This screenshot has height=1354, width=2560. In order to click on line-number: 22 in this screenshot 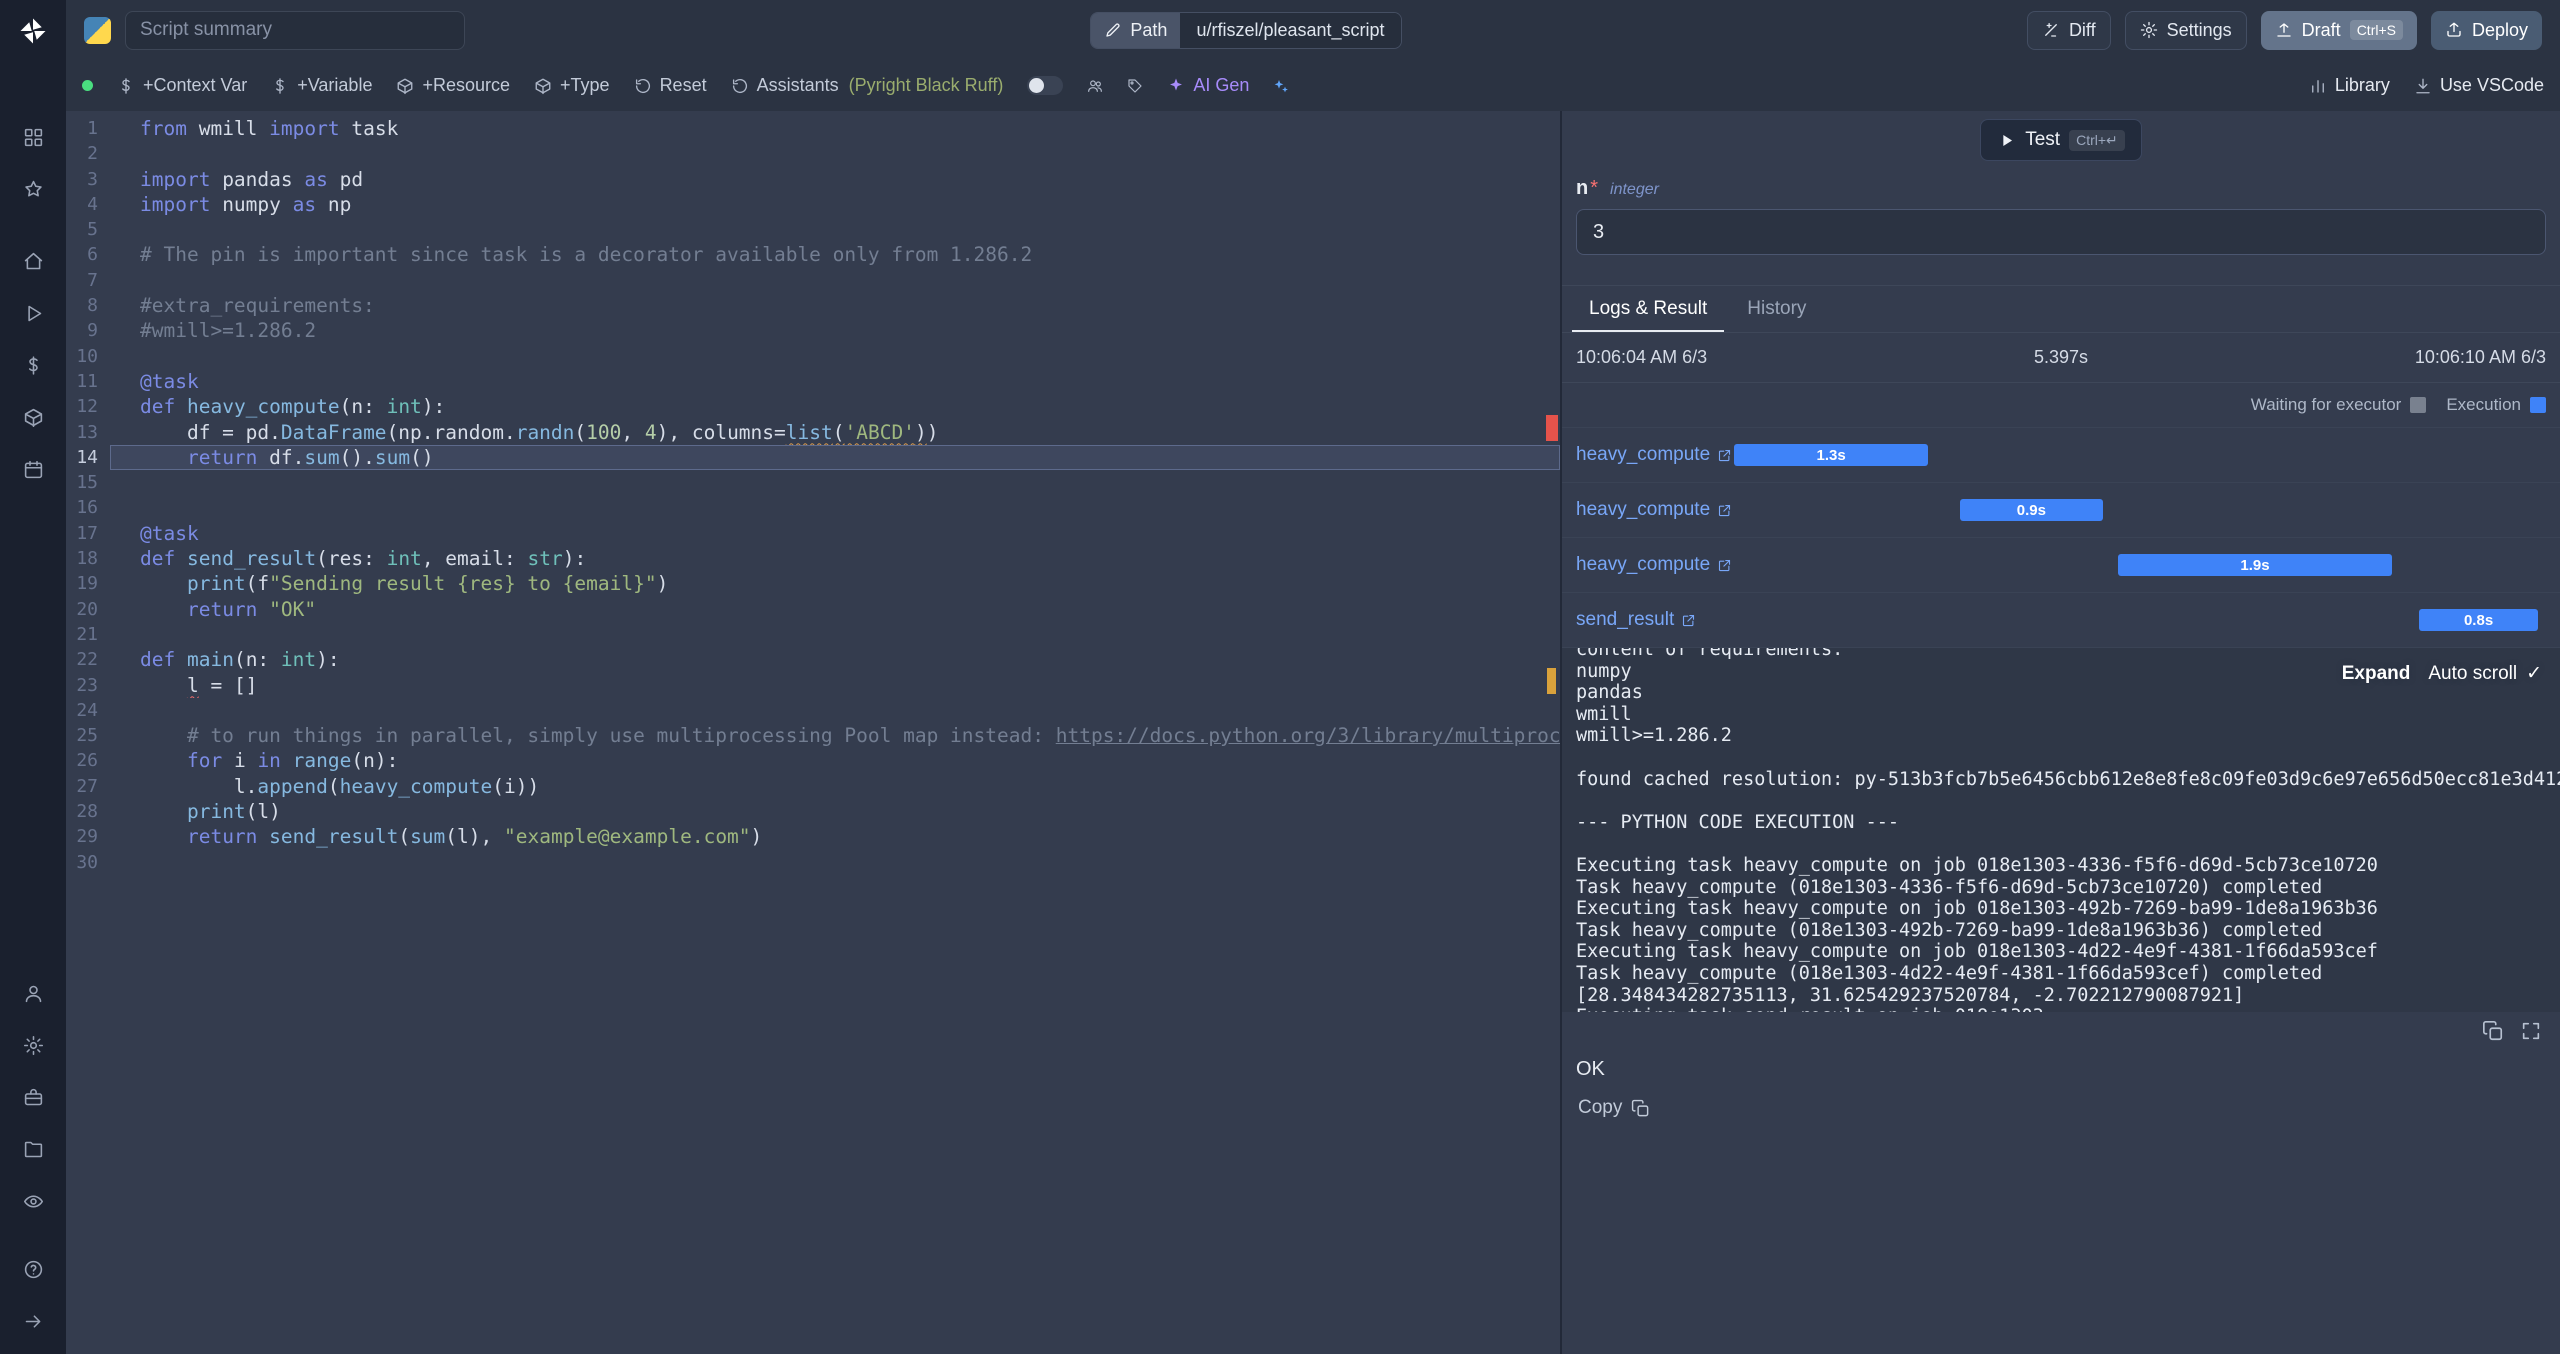, I will do `click(87, 660)`.